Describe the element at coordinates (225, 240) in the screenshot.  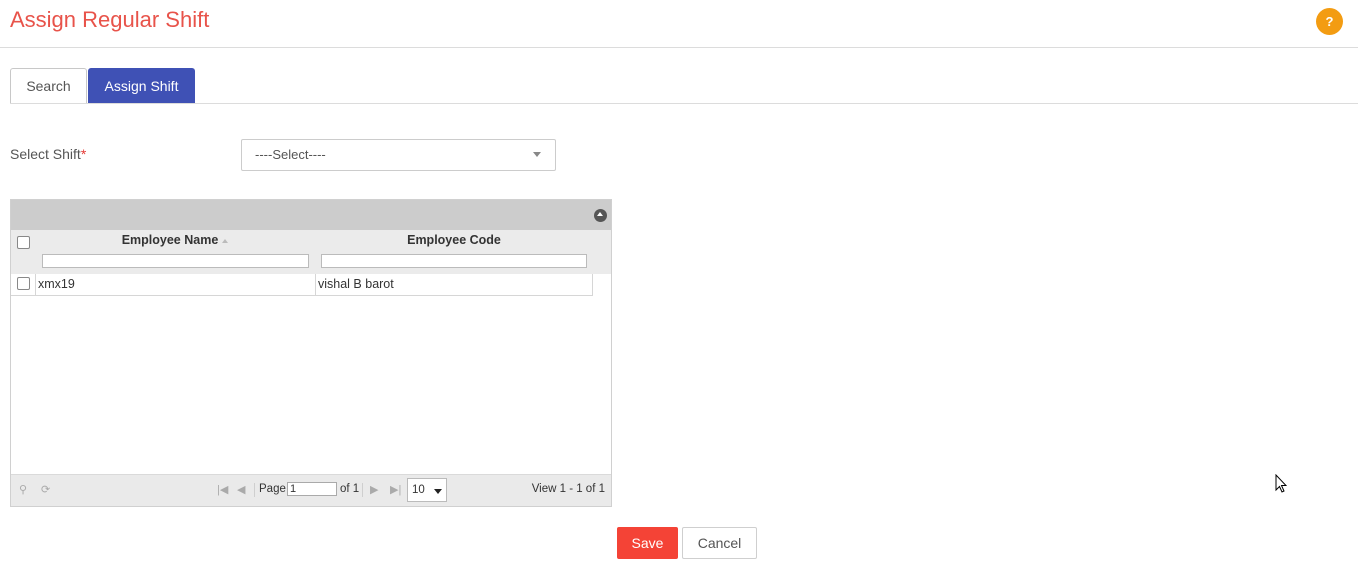
I see `sort-icon` at that location.